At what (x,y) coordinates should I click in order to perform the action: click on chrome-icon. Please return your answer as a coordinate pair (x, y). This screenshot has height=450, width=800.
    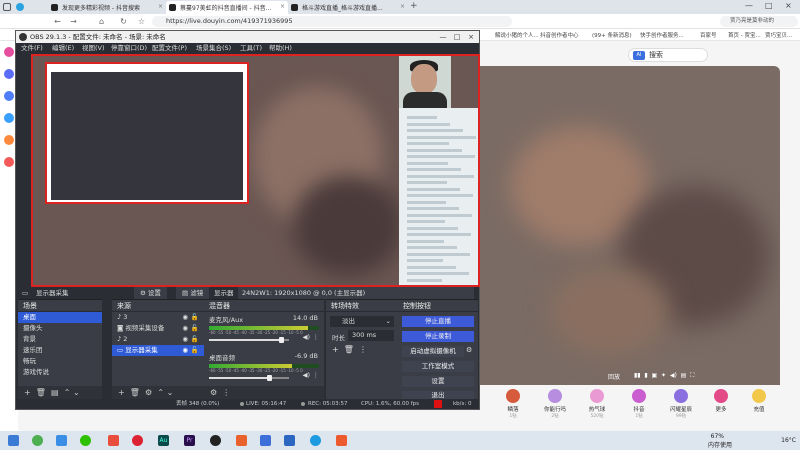
    Looking at the image, I should click on (137, 440).